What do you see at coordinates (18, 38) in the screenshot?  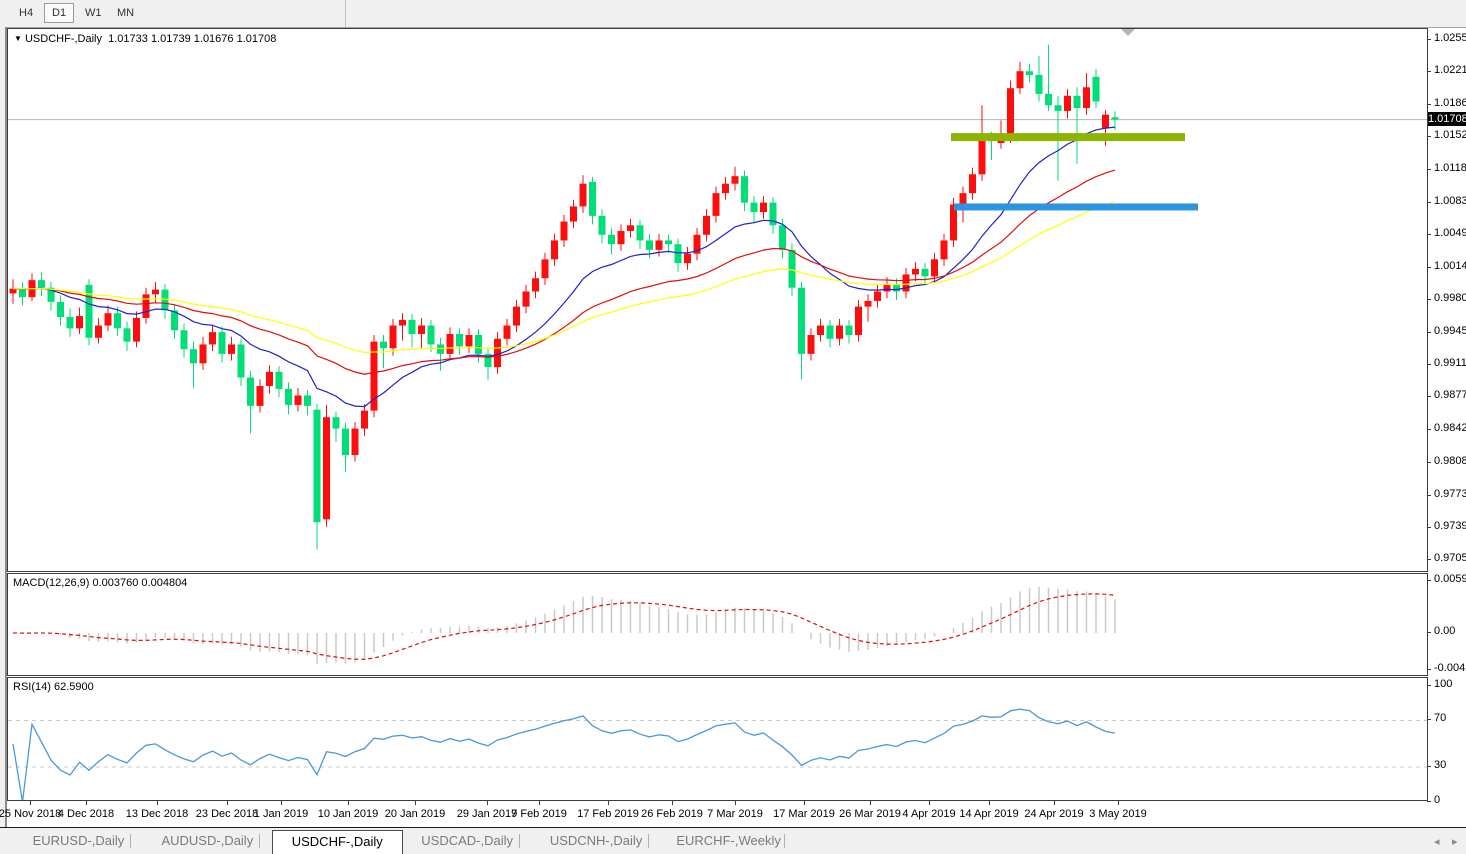 I see `collapse-arrow-icon: ▼` at bounding box center [18, 38].